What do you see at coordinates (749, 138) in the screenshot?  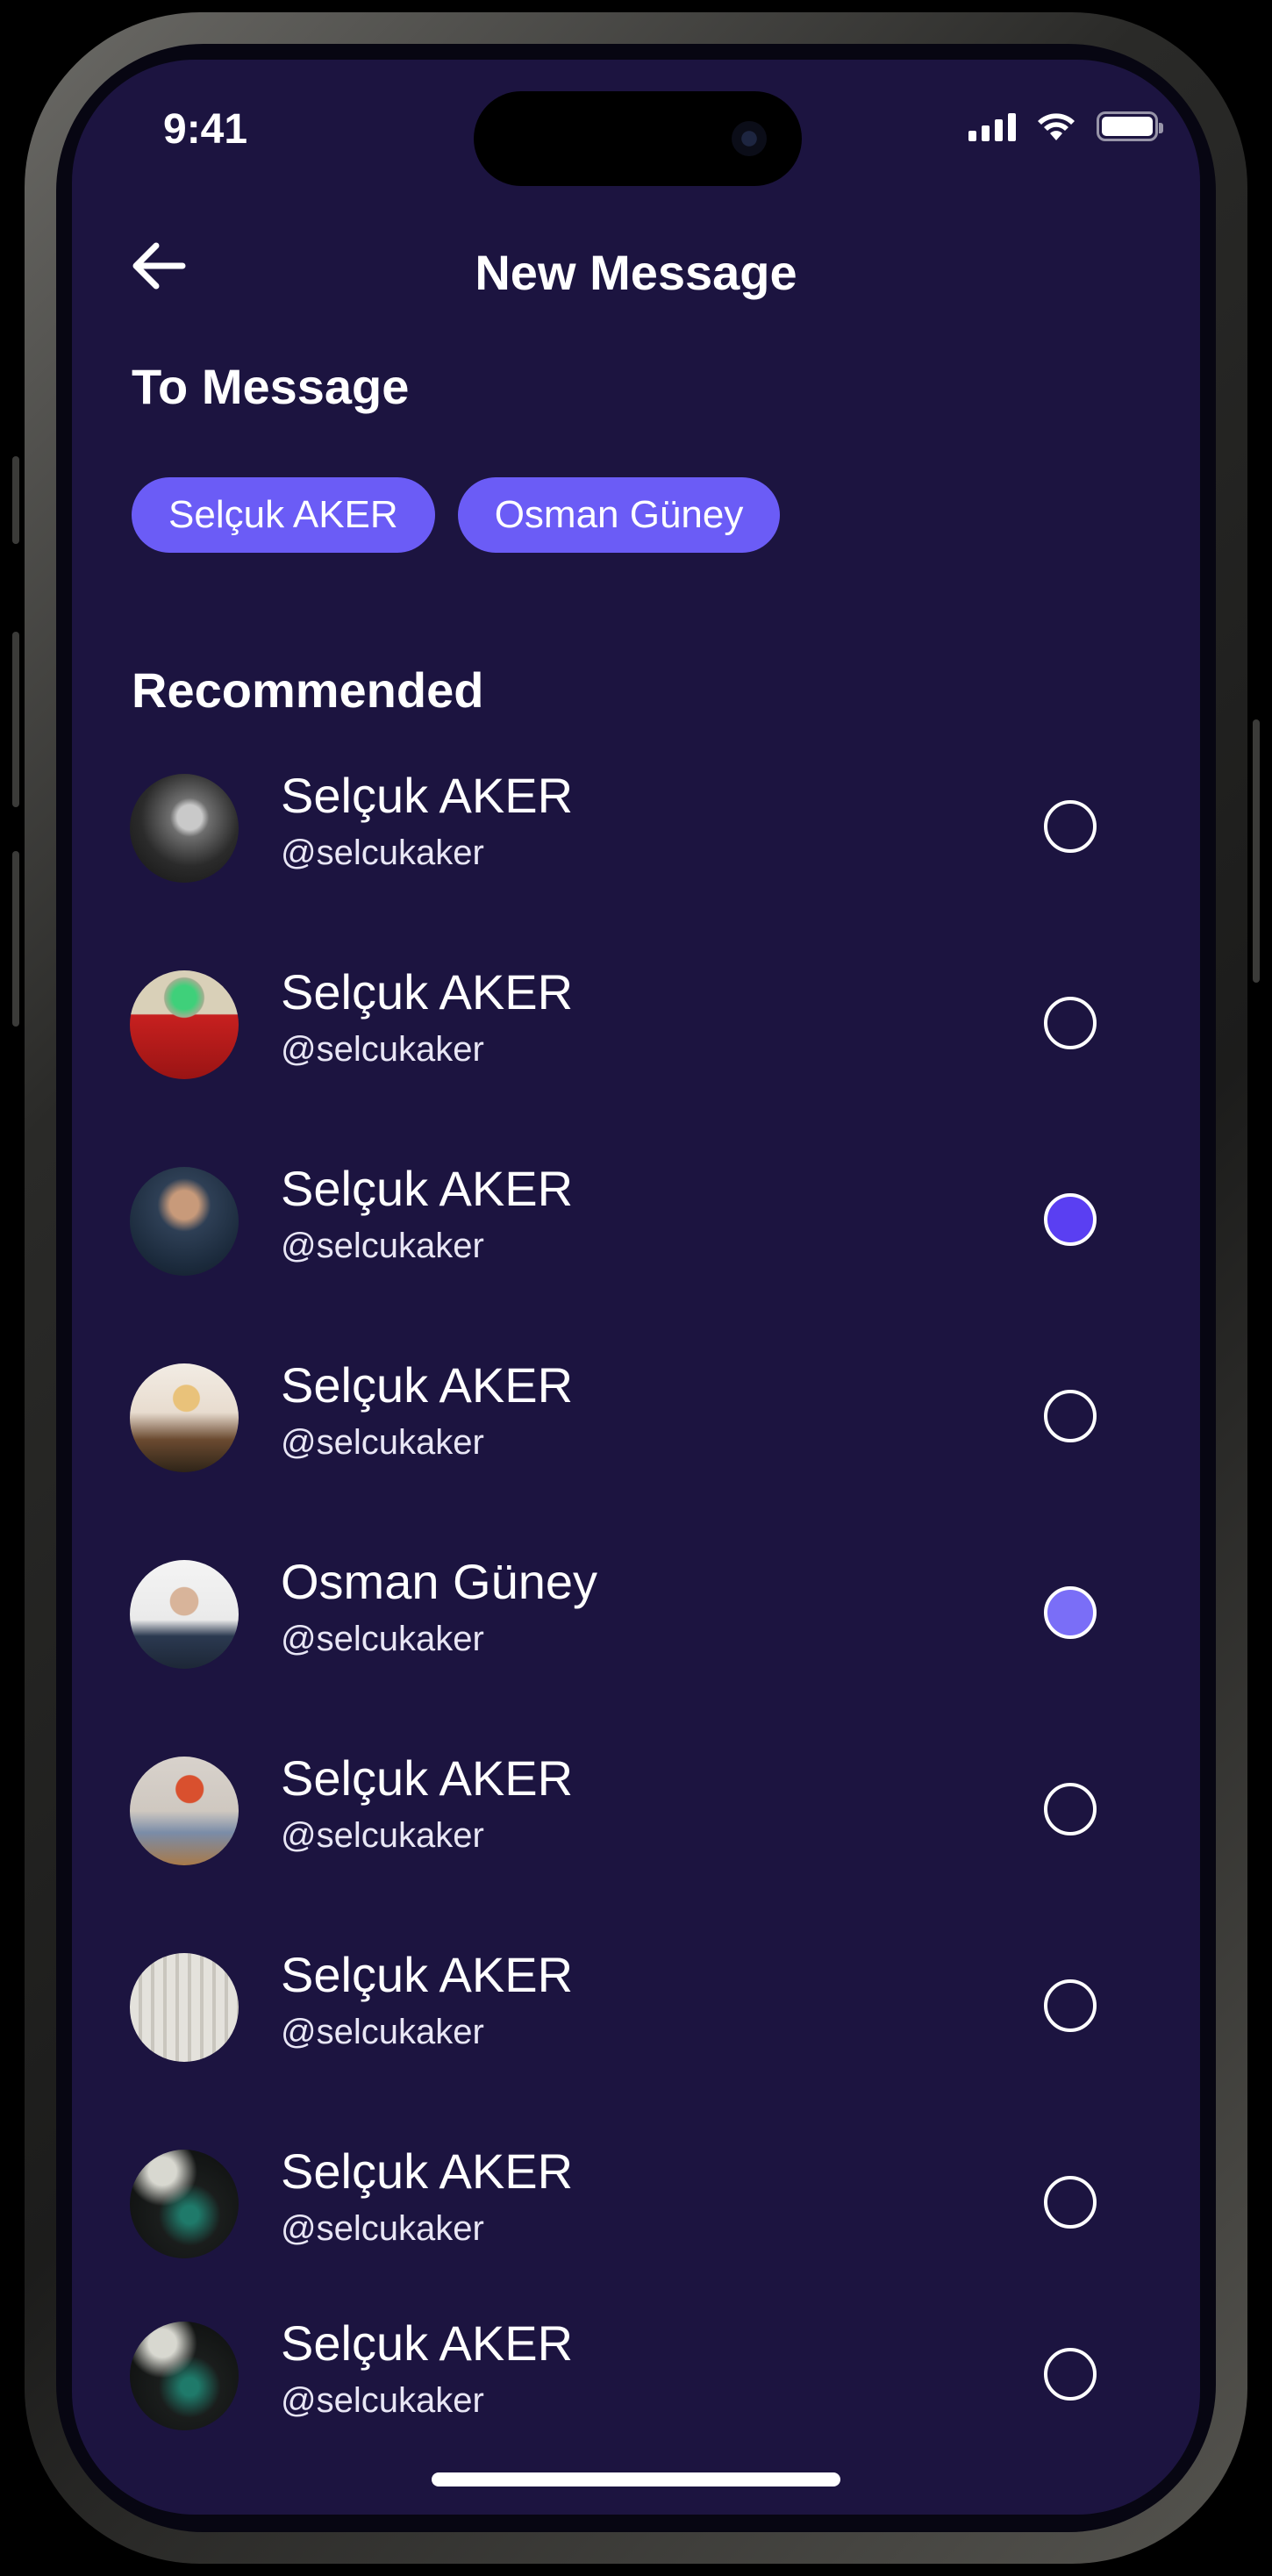 I see `camera-icon` at bounding box center [749, 138].